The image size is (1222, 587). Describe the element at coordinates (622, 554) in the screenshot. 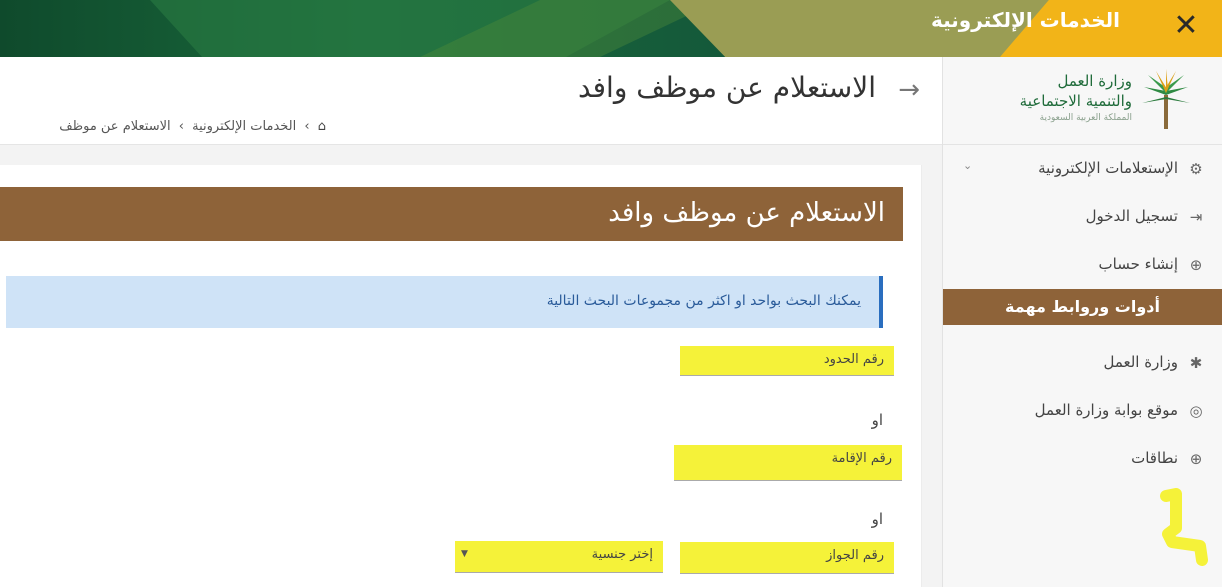

I see `nationality-select-value: إختر جنسية` at that location.